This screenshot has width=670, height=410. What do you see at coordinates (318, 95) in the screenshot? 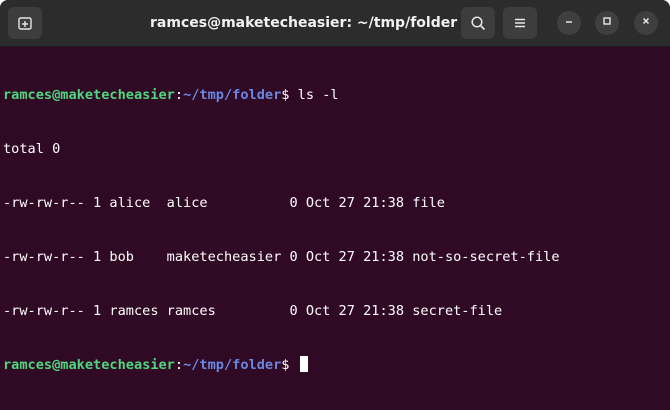
I see `command-text: ls -l` at bounding box center [318, 95].